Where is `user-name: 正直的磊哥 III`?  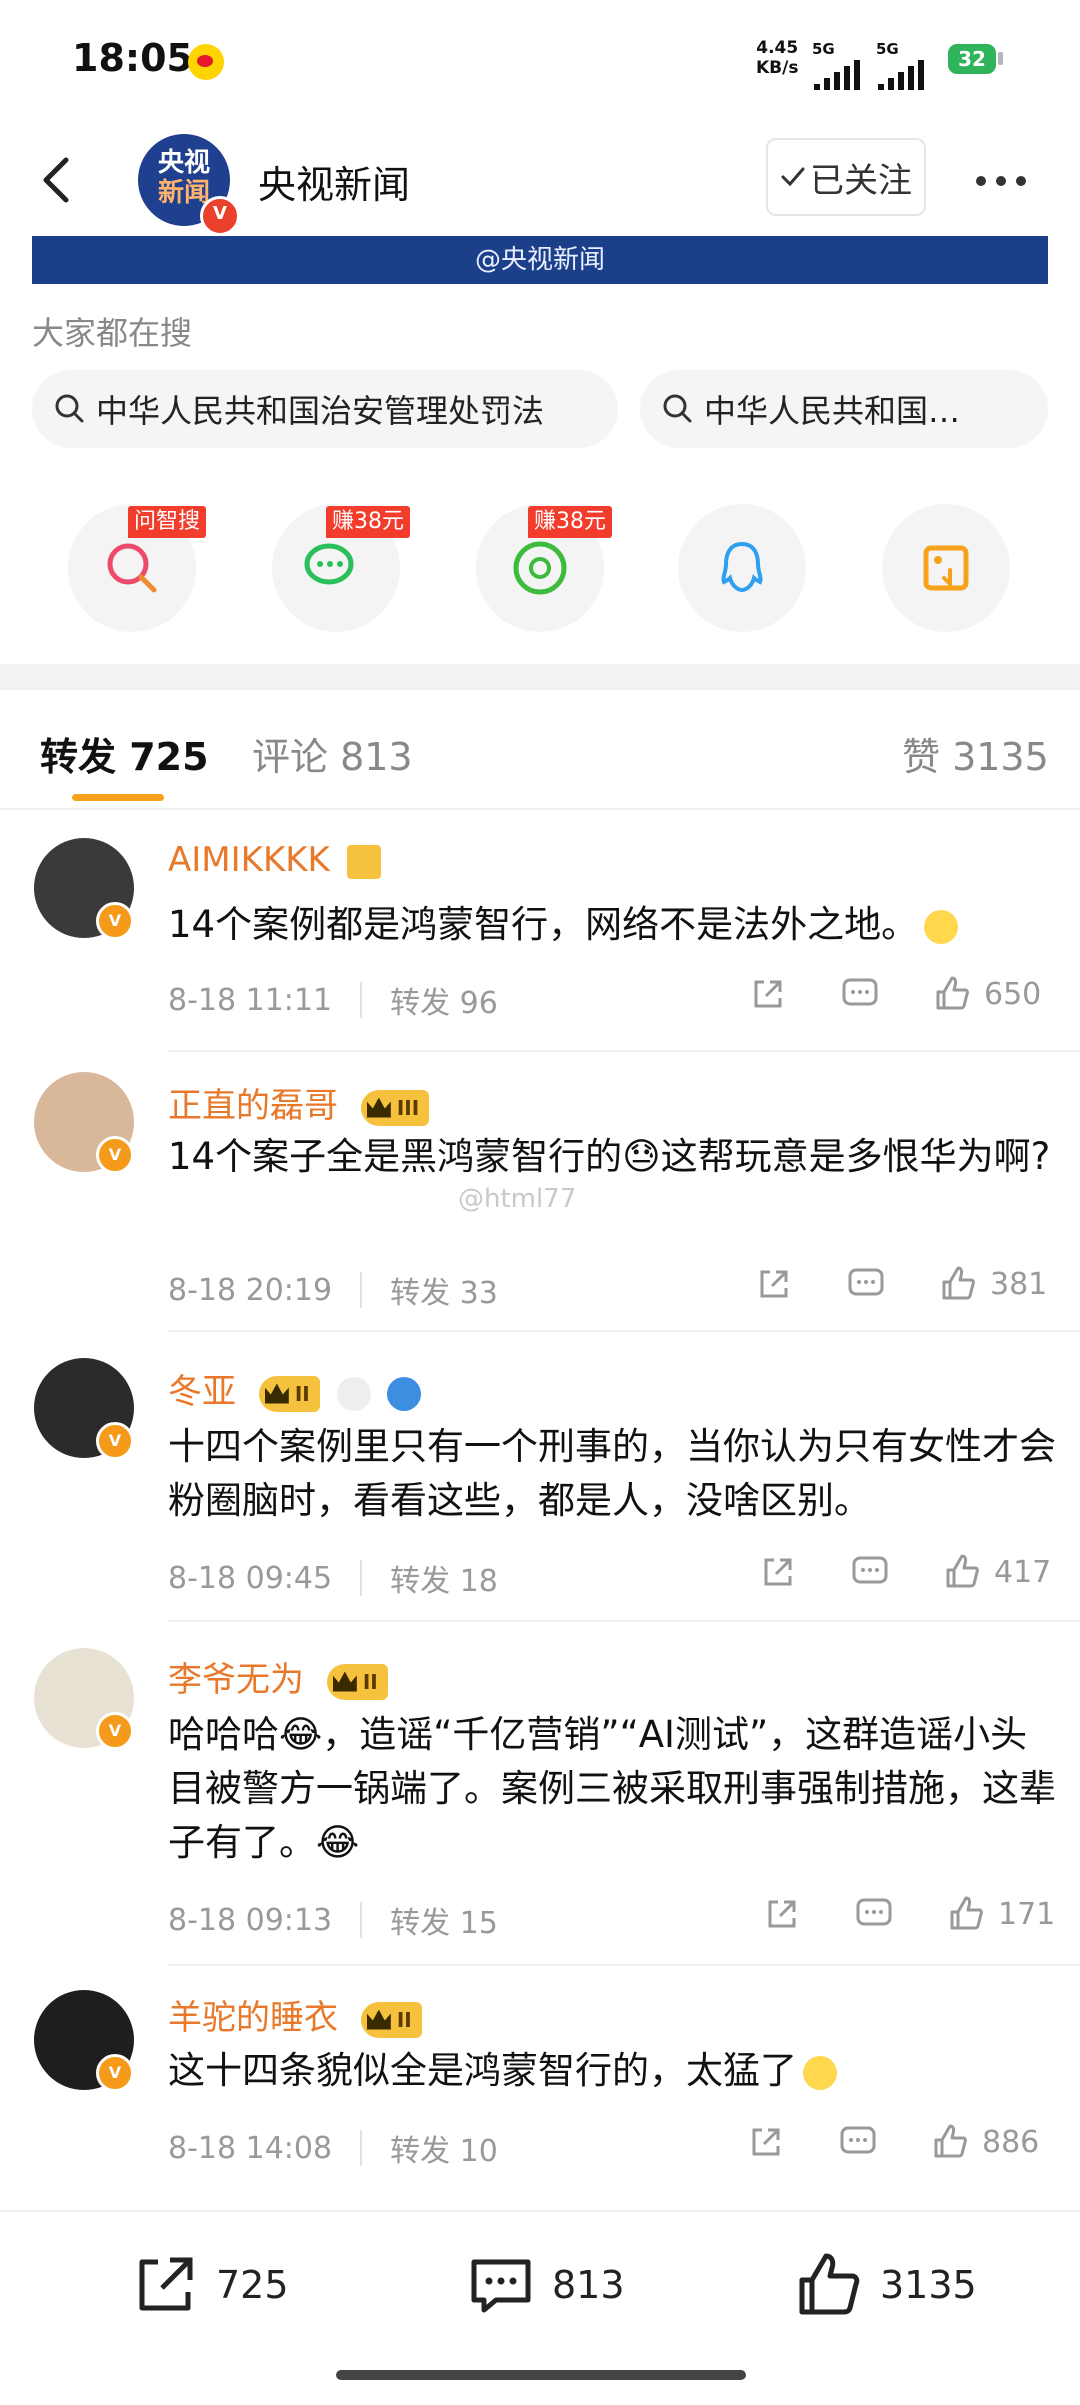 user-name: 正直的磊哥 III is located at coordinates (299, 1102).